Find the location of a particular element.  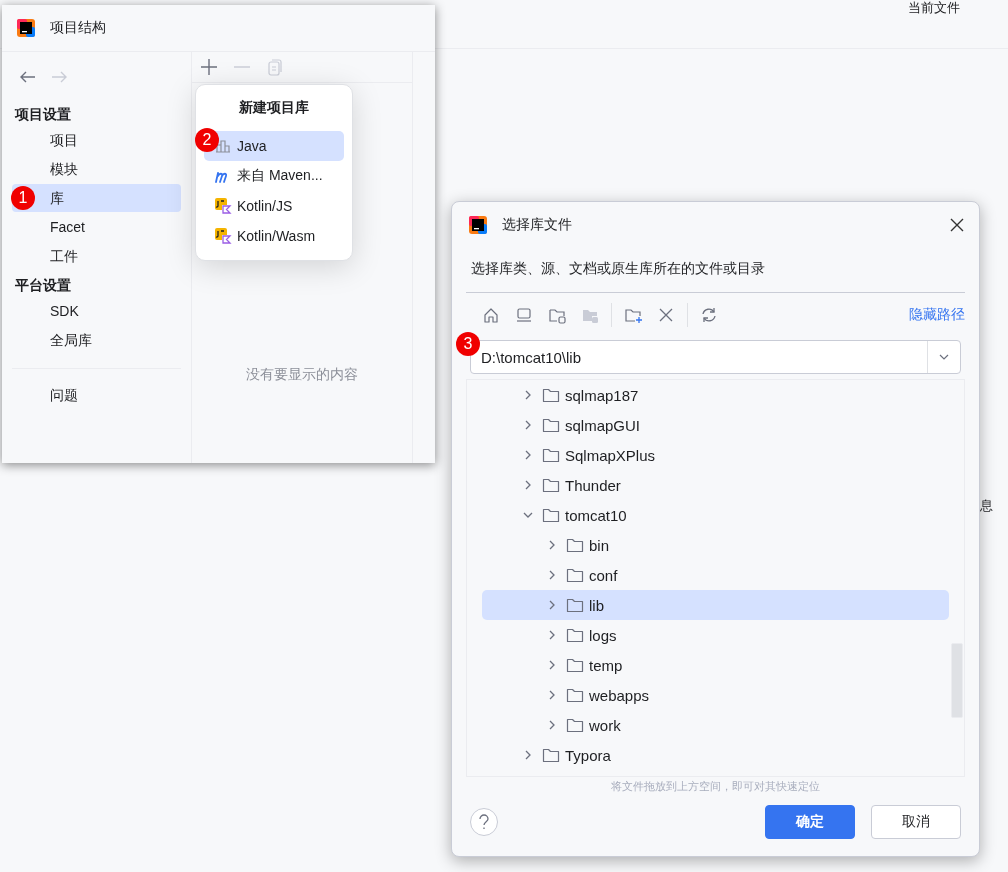

tree-row: Thunder is located at coordinates (715, 485).